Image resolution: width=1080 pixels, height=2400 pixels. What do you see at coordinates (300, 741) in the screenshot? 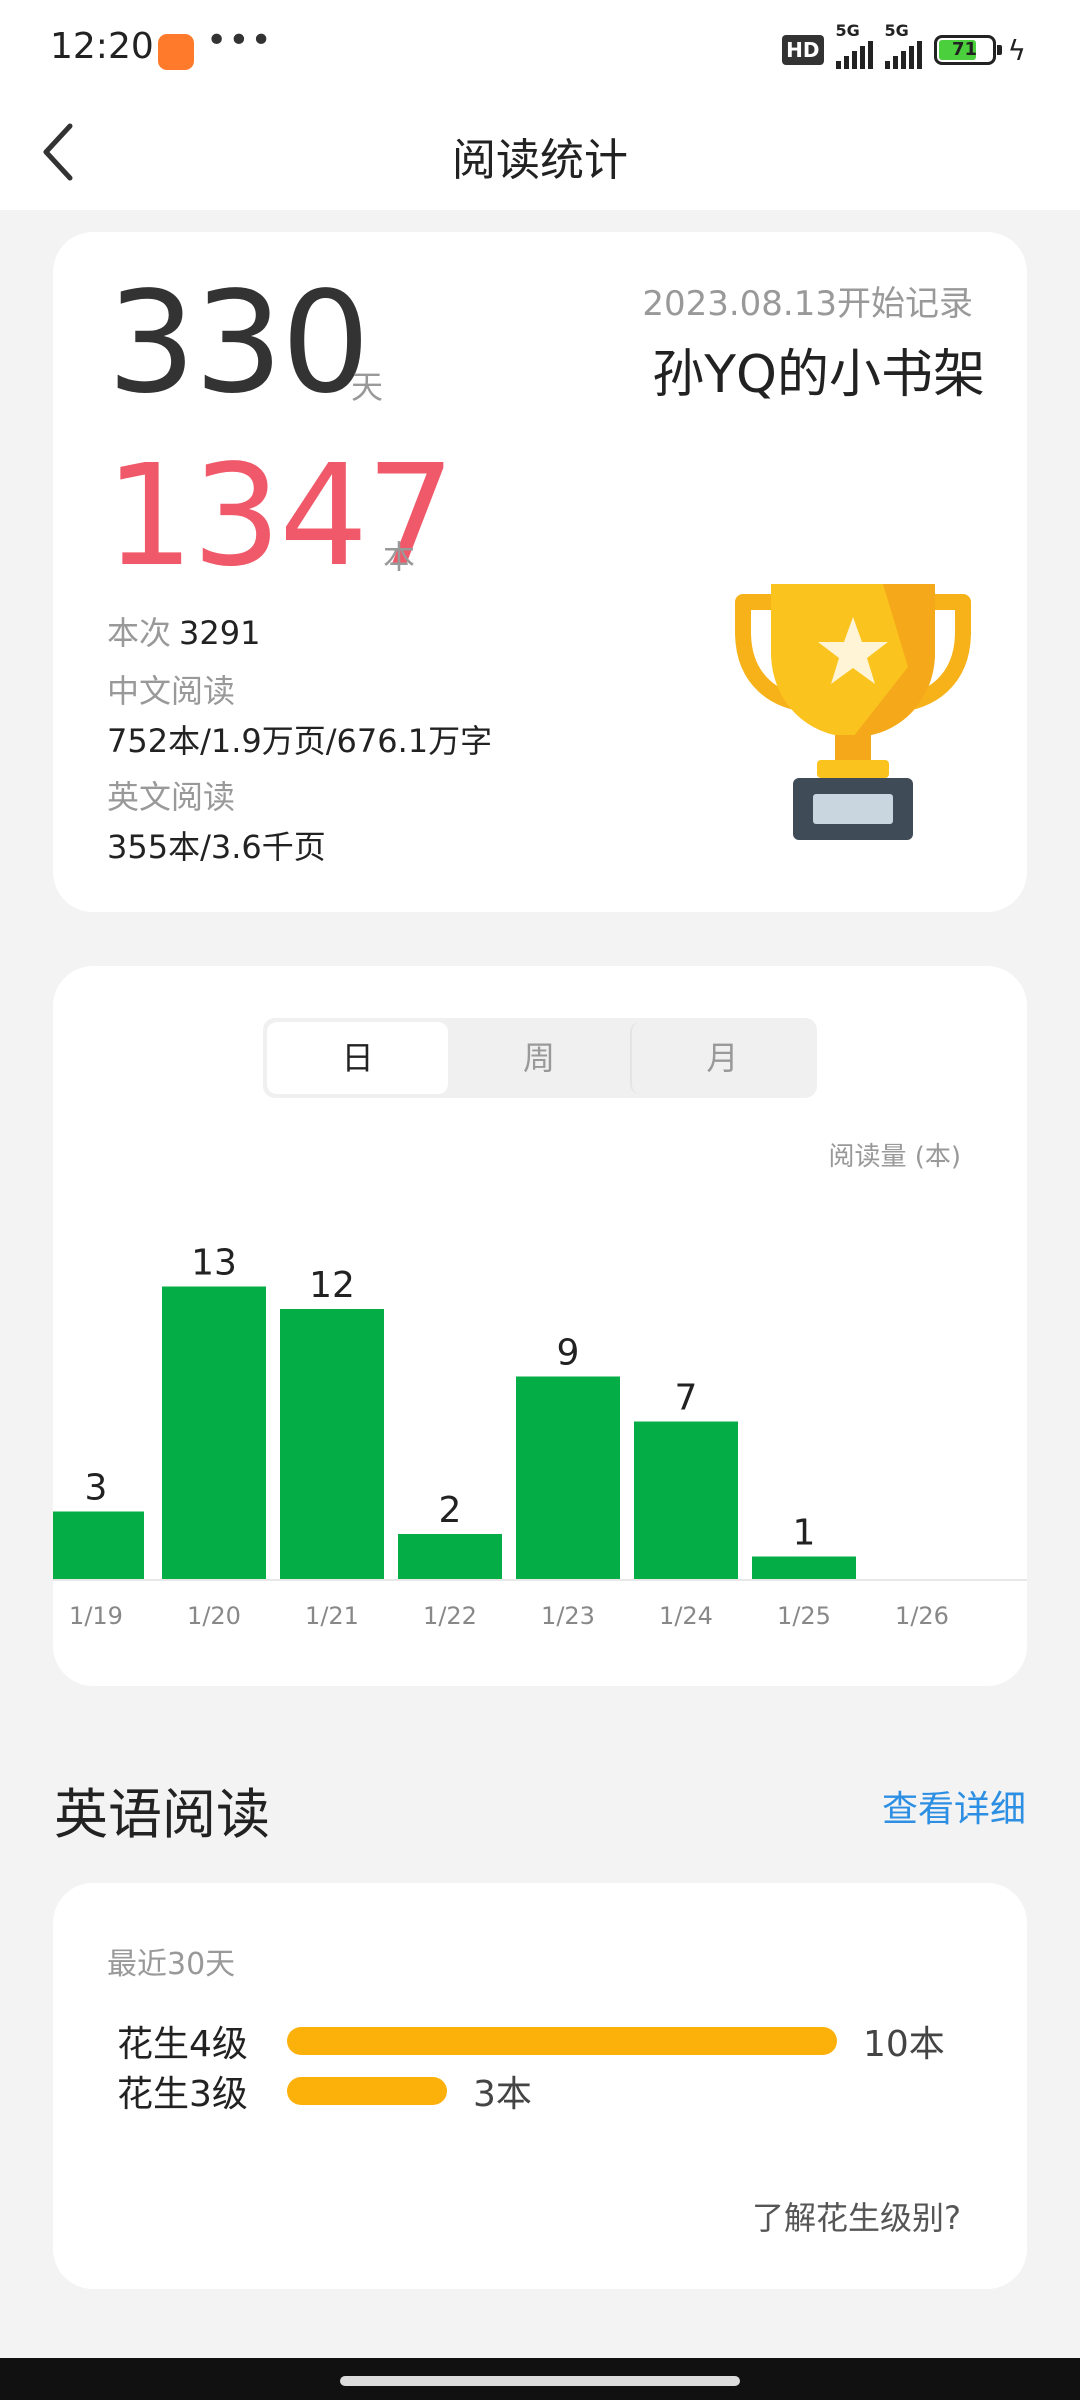
I see `chinese-reading-value: 752本/1.9万页/676.1万字` at bounding box center [300, 741].